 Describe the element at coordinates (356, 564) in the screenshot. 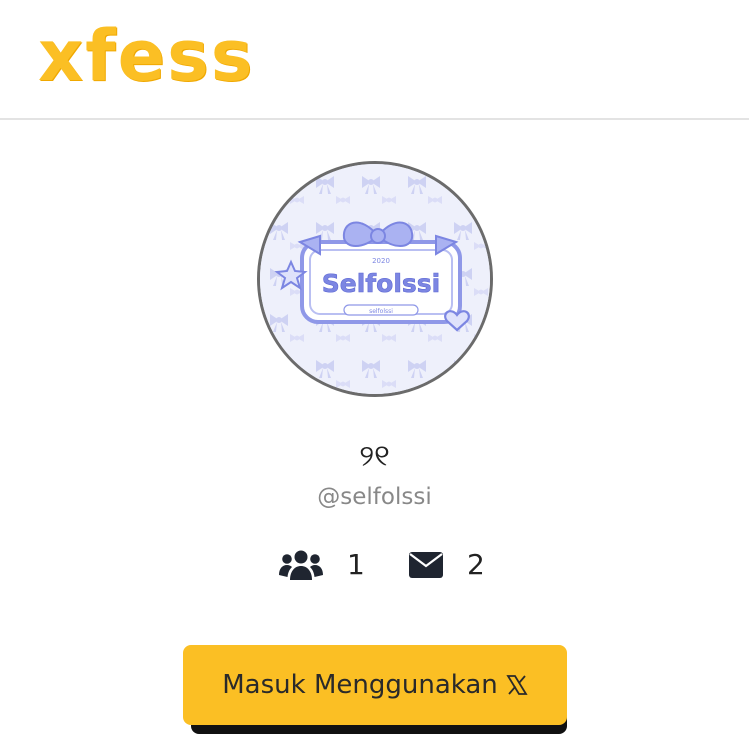

I see `followers-count: 1` at that location.